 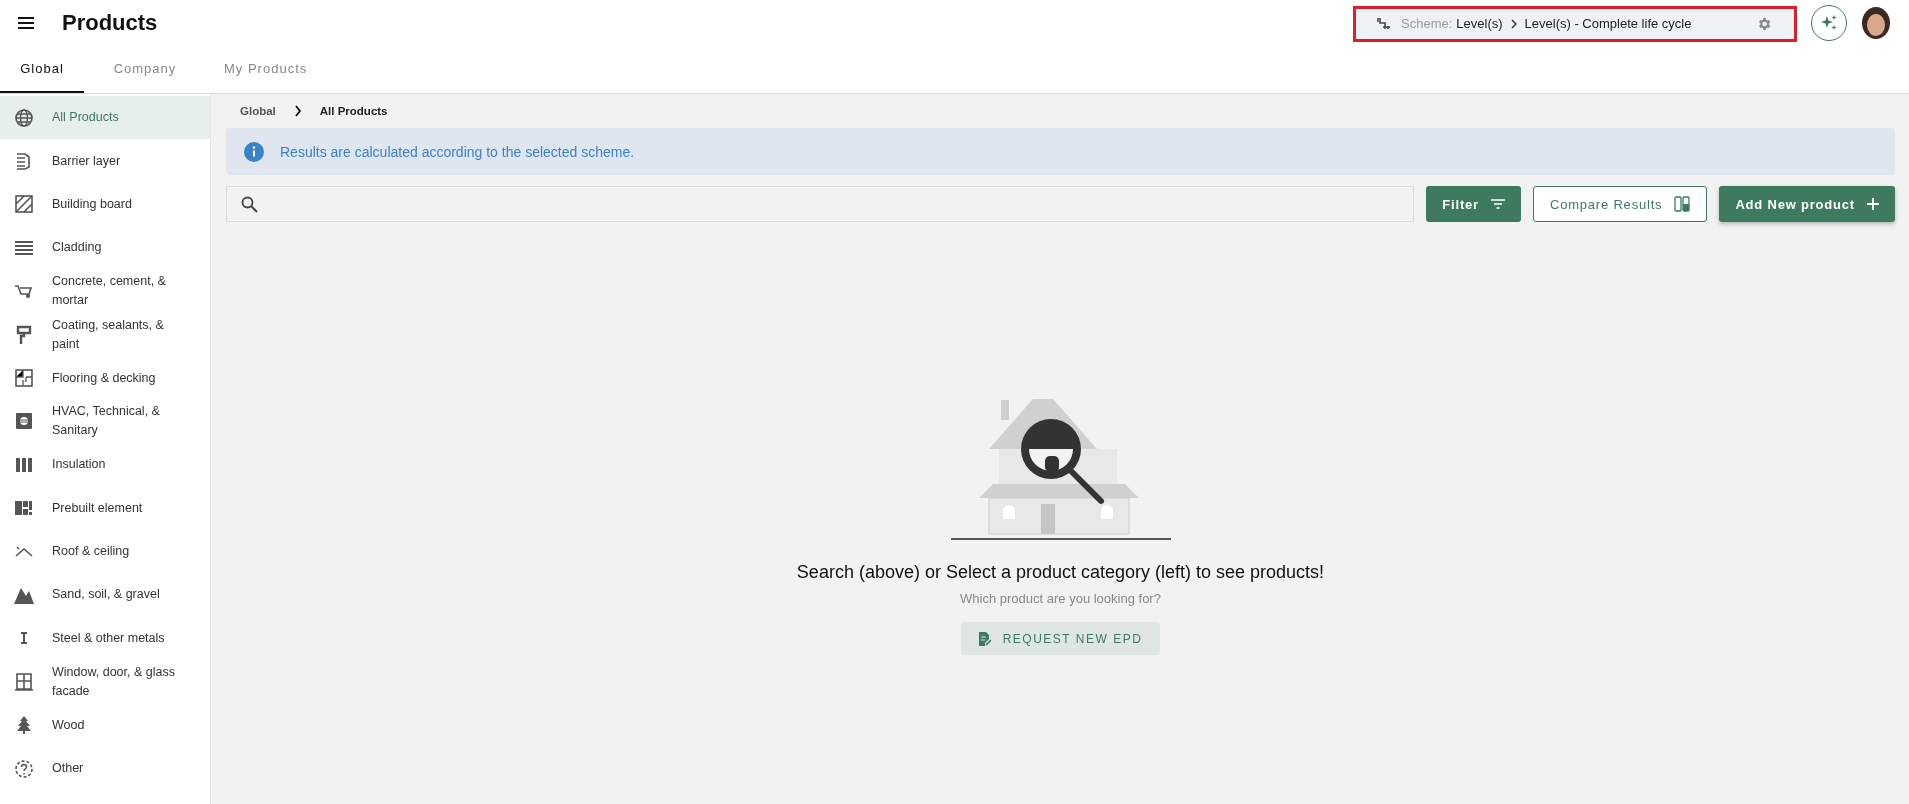 I want to click on tab: My Products, so click(x=266, y=69).